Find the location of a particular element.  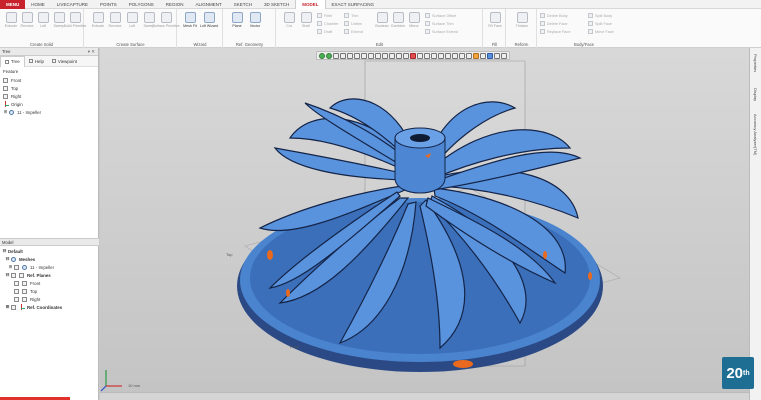

menu-polygons: POLYGONS is located at coordinates (141, 4).